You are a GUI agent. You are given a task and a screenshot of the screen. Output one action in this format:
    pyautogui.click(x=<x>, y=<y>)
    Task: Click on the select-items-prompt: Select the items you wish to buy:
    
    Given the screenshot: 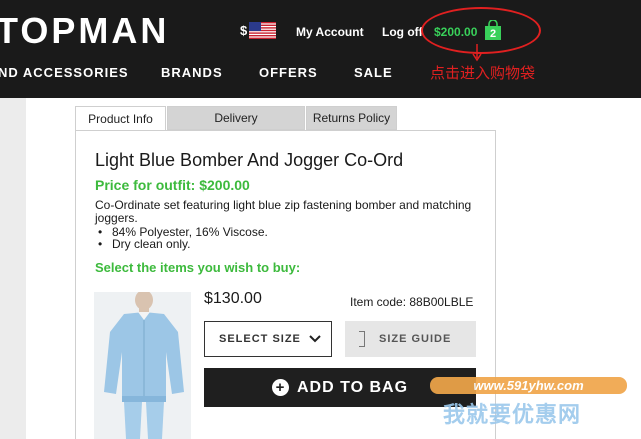 What is the action you would take?
    pyautogui.click(x=198, y=267)
    